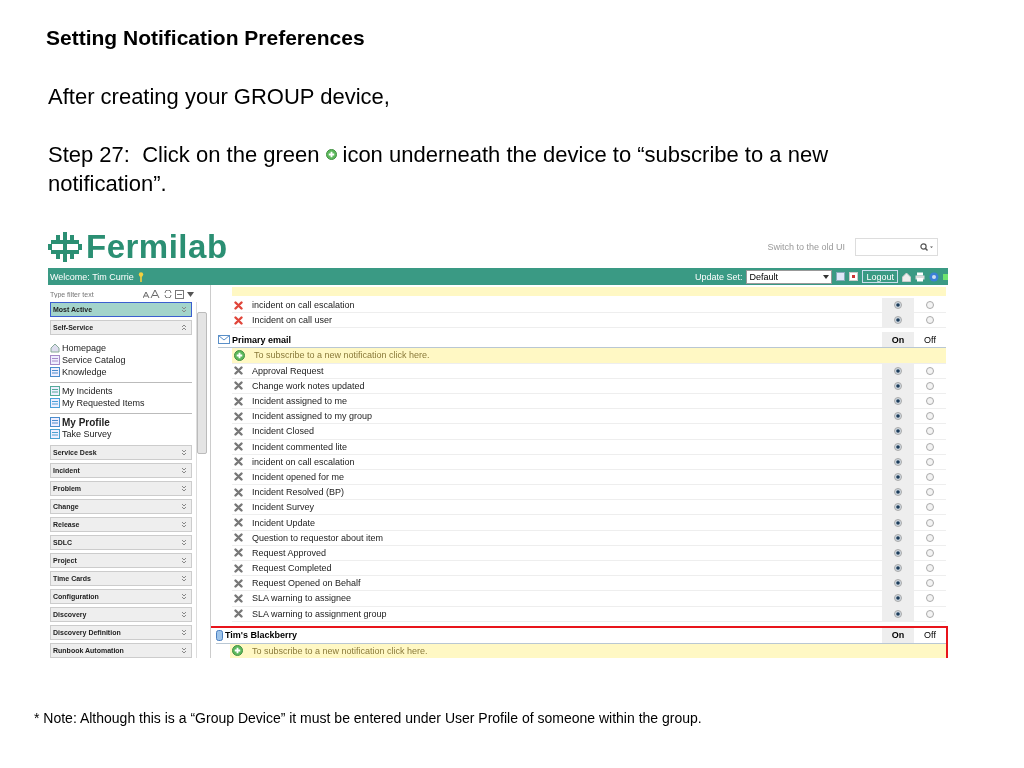  Describe the element at coordinates (179, 294) in the screenshot. I see `collapse-all-icon` at that location.